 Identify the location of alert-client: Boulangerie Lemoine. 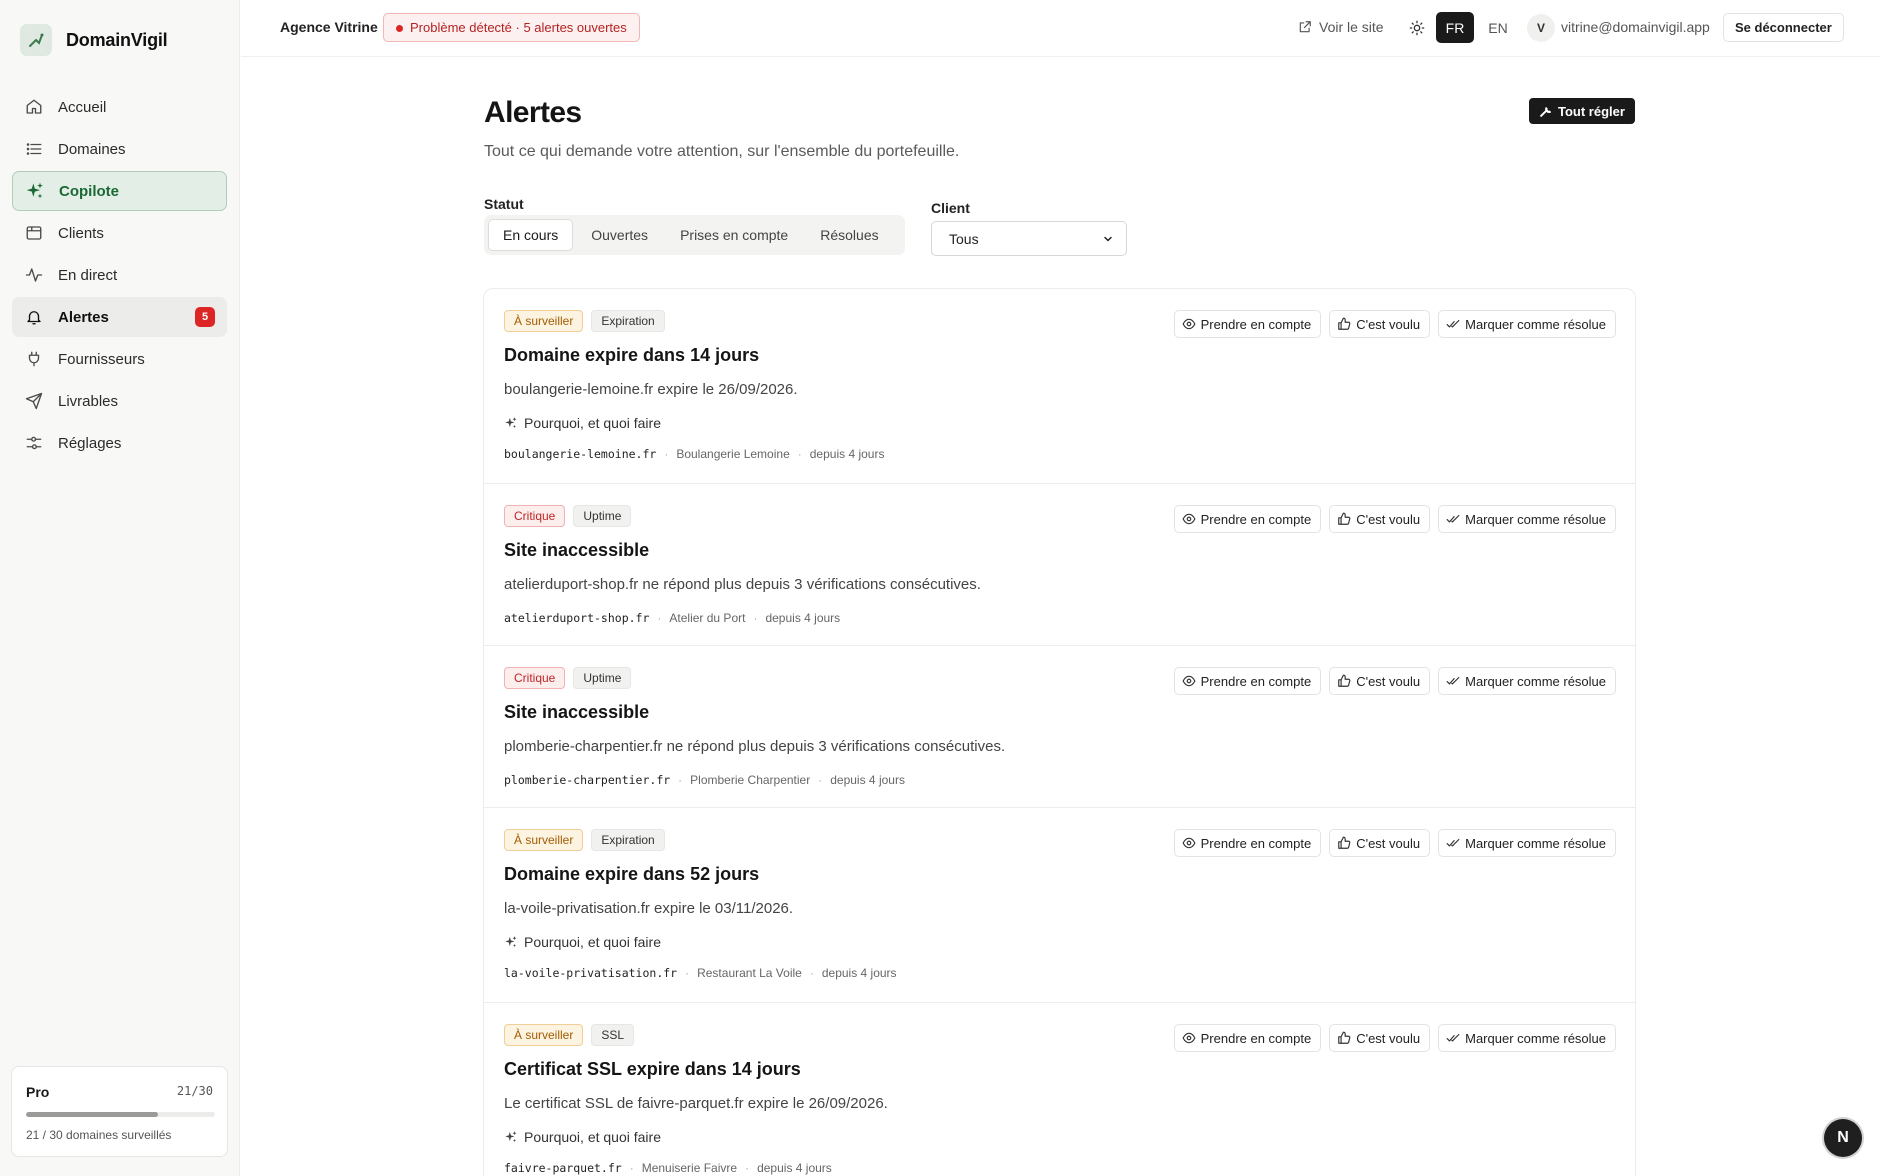
(732, 454).